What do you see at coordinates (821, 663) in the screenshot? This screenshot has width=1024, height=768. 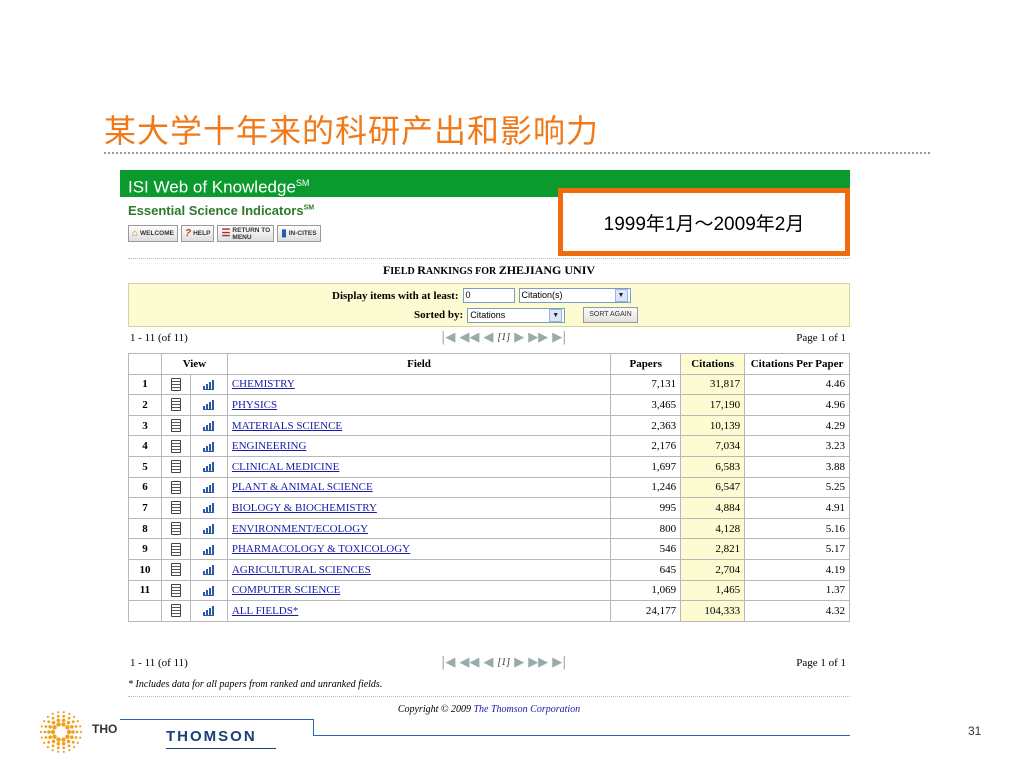 I see `page-indicator-bottom: Page 1 of 1` at bounding box center [821, 663].